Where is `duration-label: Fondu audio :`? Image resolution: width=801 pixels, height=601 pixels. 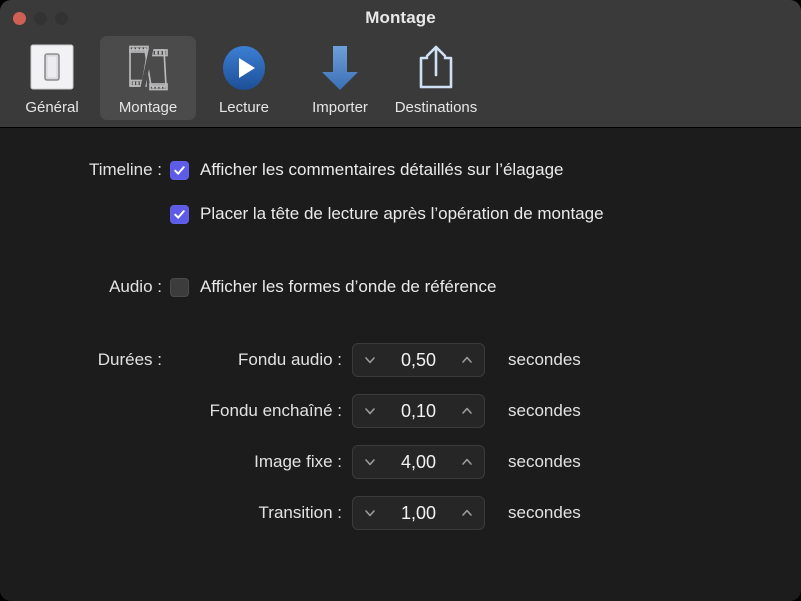 duration-label: Fondu audio : is located at coordinates (290, 359).